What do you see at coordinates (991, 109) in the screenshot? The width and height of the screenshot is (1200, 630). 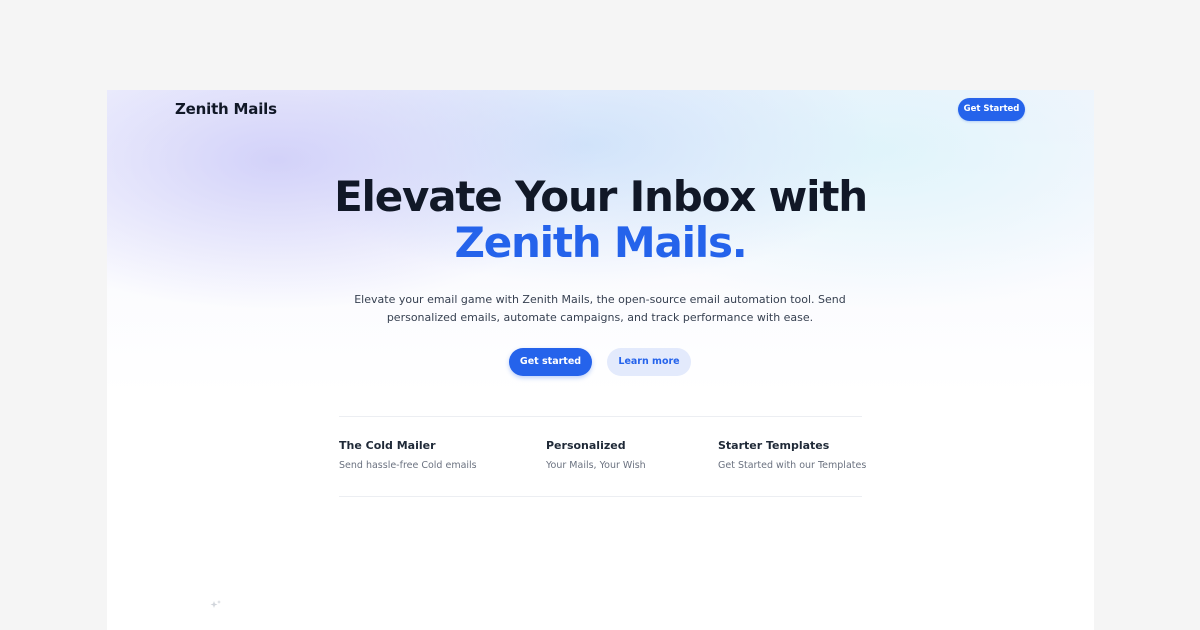 I see `get-started-nav-button: Get Started` at bounding box center [991, 109].